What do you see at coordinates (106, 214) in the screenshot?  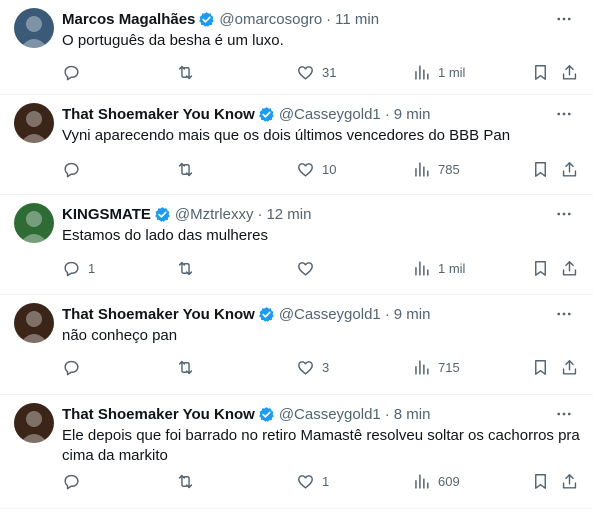 I see `display-name: KINGSMATE` at bounding box center [106, 214].